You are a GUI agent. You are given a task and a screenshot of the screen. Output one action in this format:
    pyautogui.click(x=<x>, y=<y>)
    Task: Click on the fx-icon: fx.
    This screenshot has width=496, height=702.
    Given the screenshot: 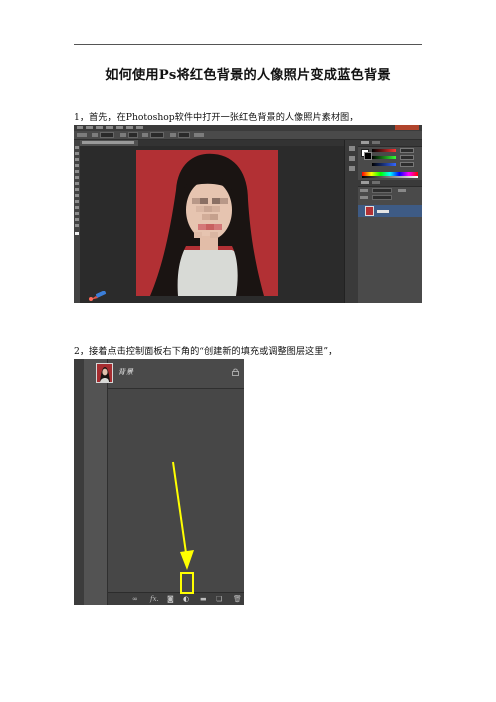 What is the action you would take?
    pyautogui.click(x=154, y=599)
    